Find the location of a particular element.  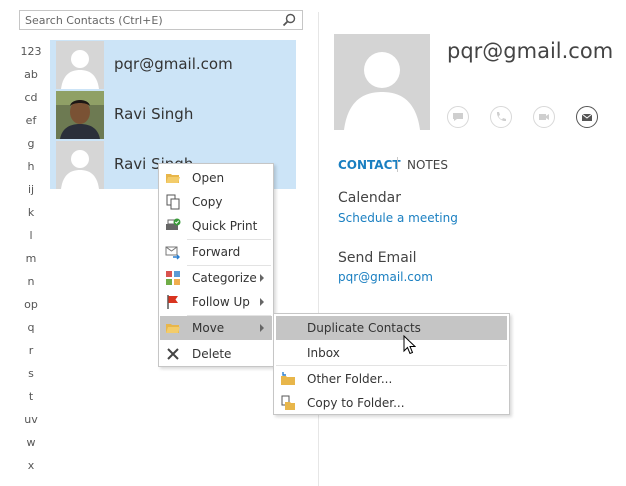

index-item: r is located at coordinates (31, 350).